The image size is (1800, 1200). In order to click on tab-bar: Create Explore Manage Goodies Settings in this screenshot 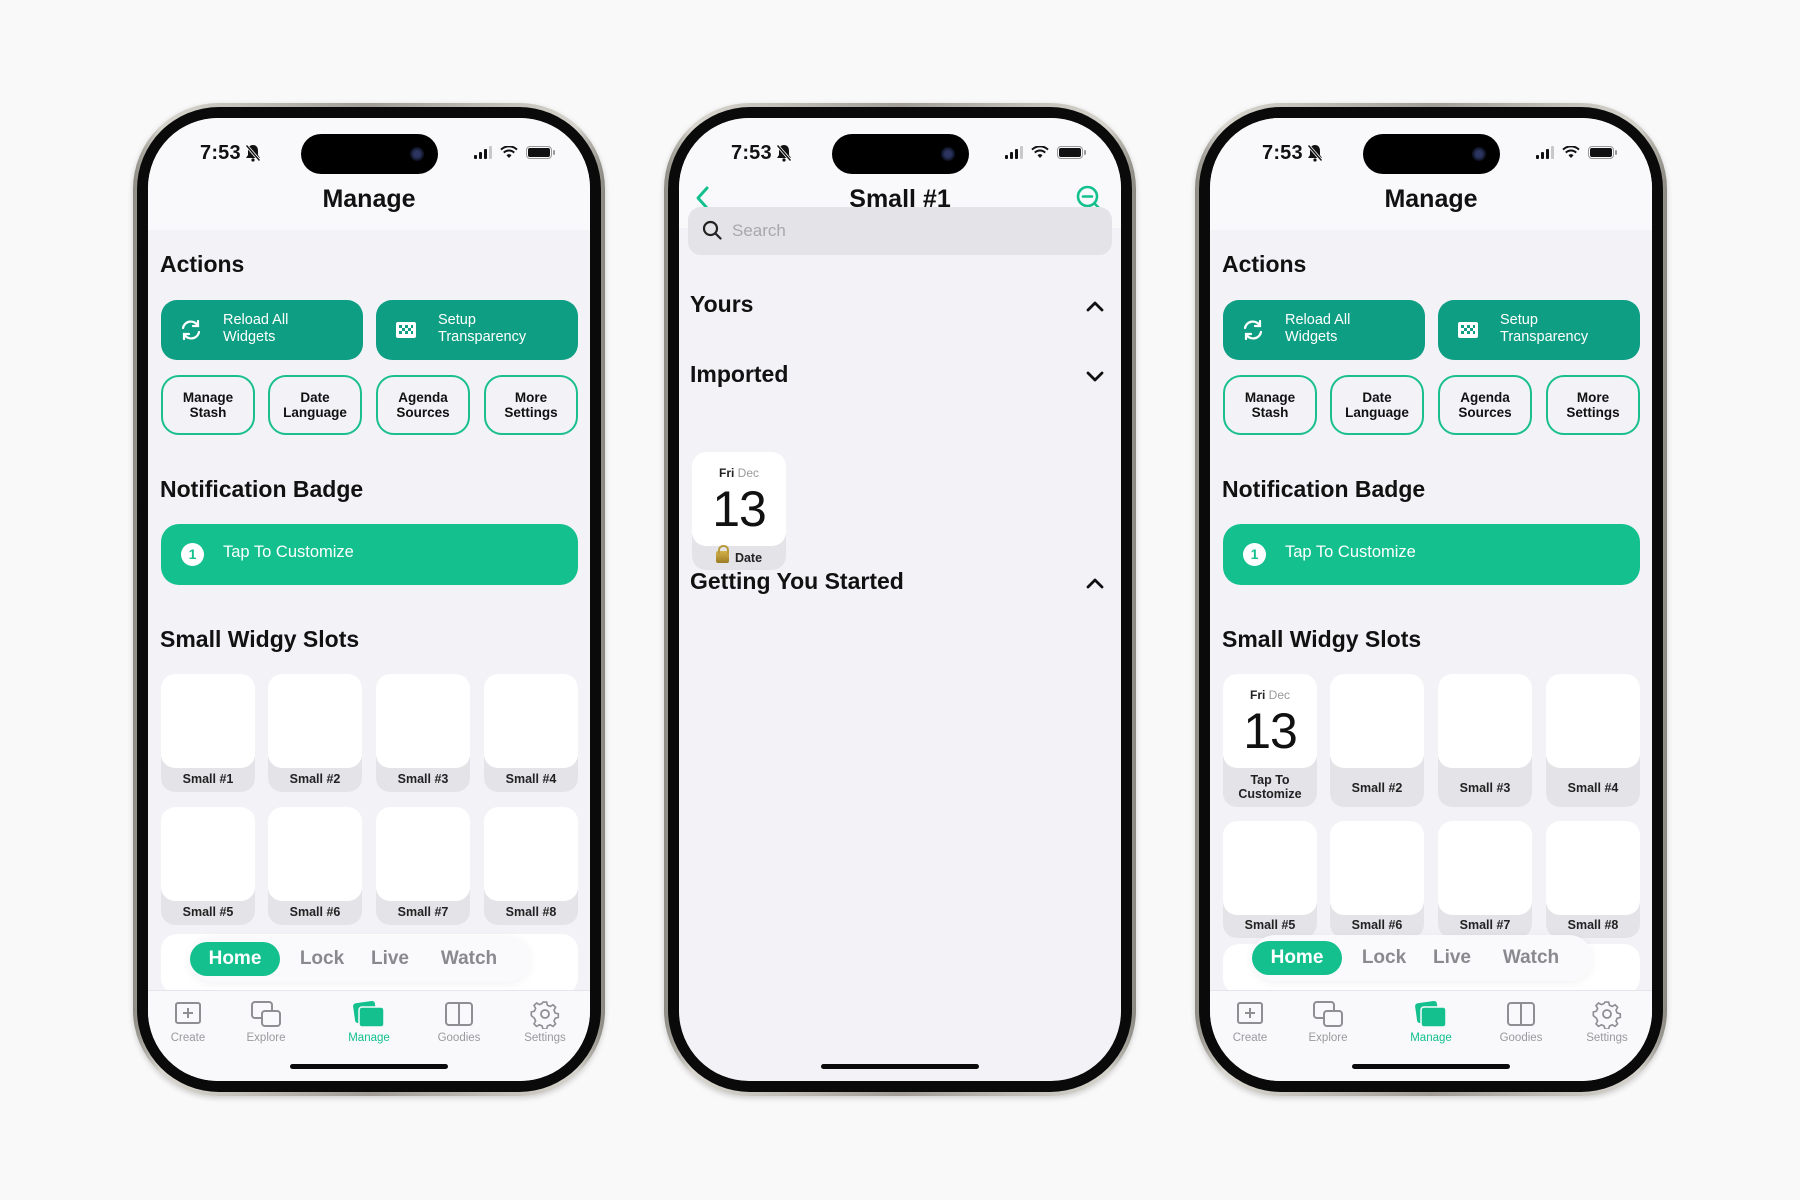, I will do `click(1431, 1035)`.